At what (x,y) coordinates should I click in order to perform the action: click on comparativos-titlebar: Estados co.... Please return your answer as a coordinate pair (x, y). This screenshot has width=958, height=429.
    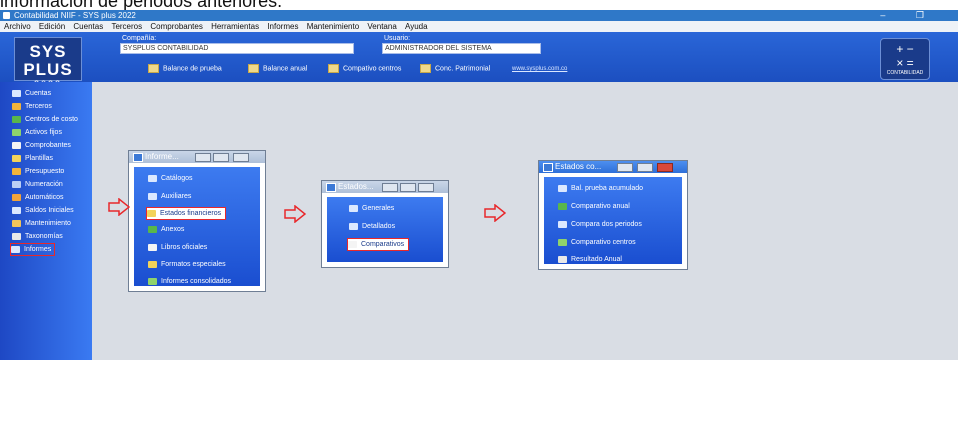
    Looking at the image, I should click on (613, 167).